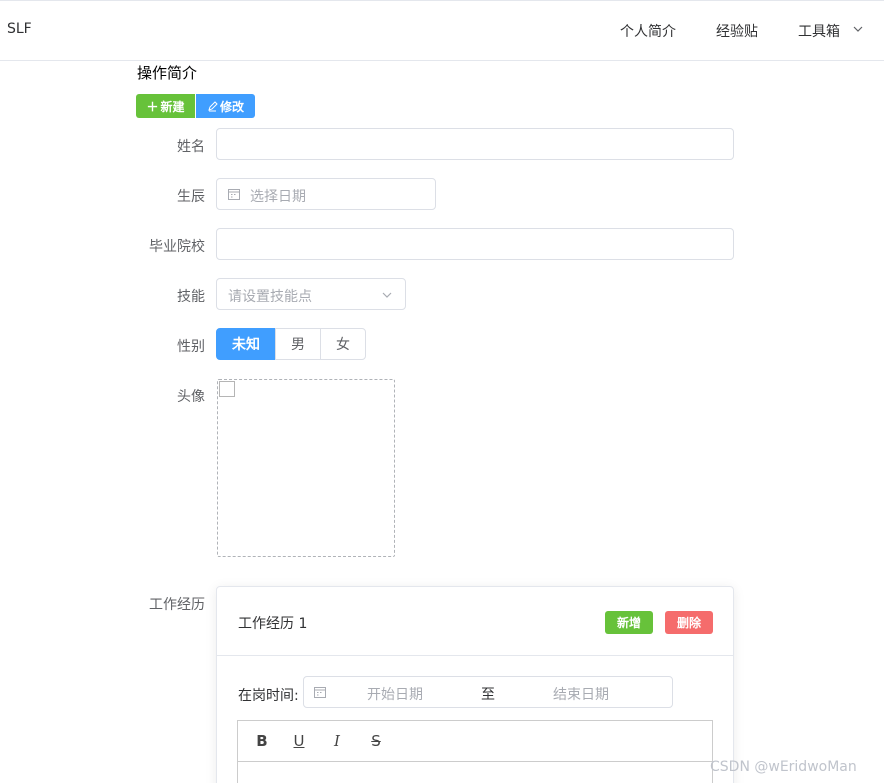  What do you see at coordinates (170, 396) in the screenshot?
I see `avatar-label: 头像` at bounding box center [170, 396].